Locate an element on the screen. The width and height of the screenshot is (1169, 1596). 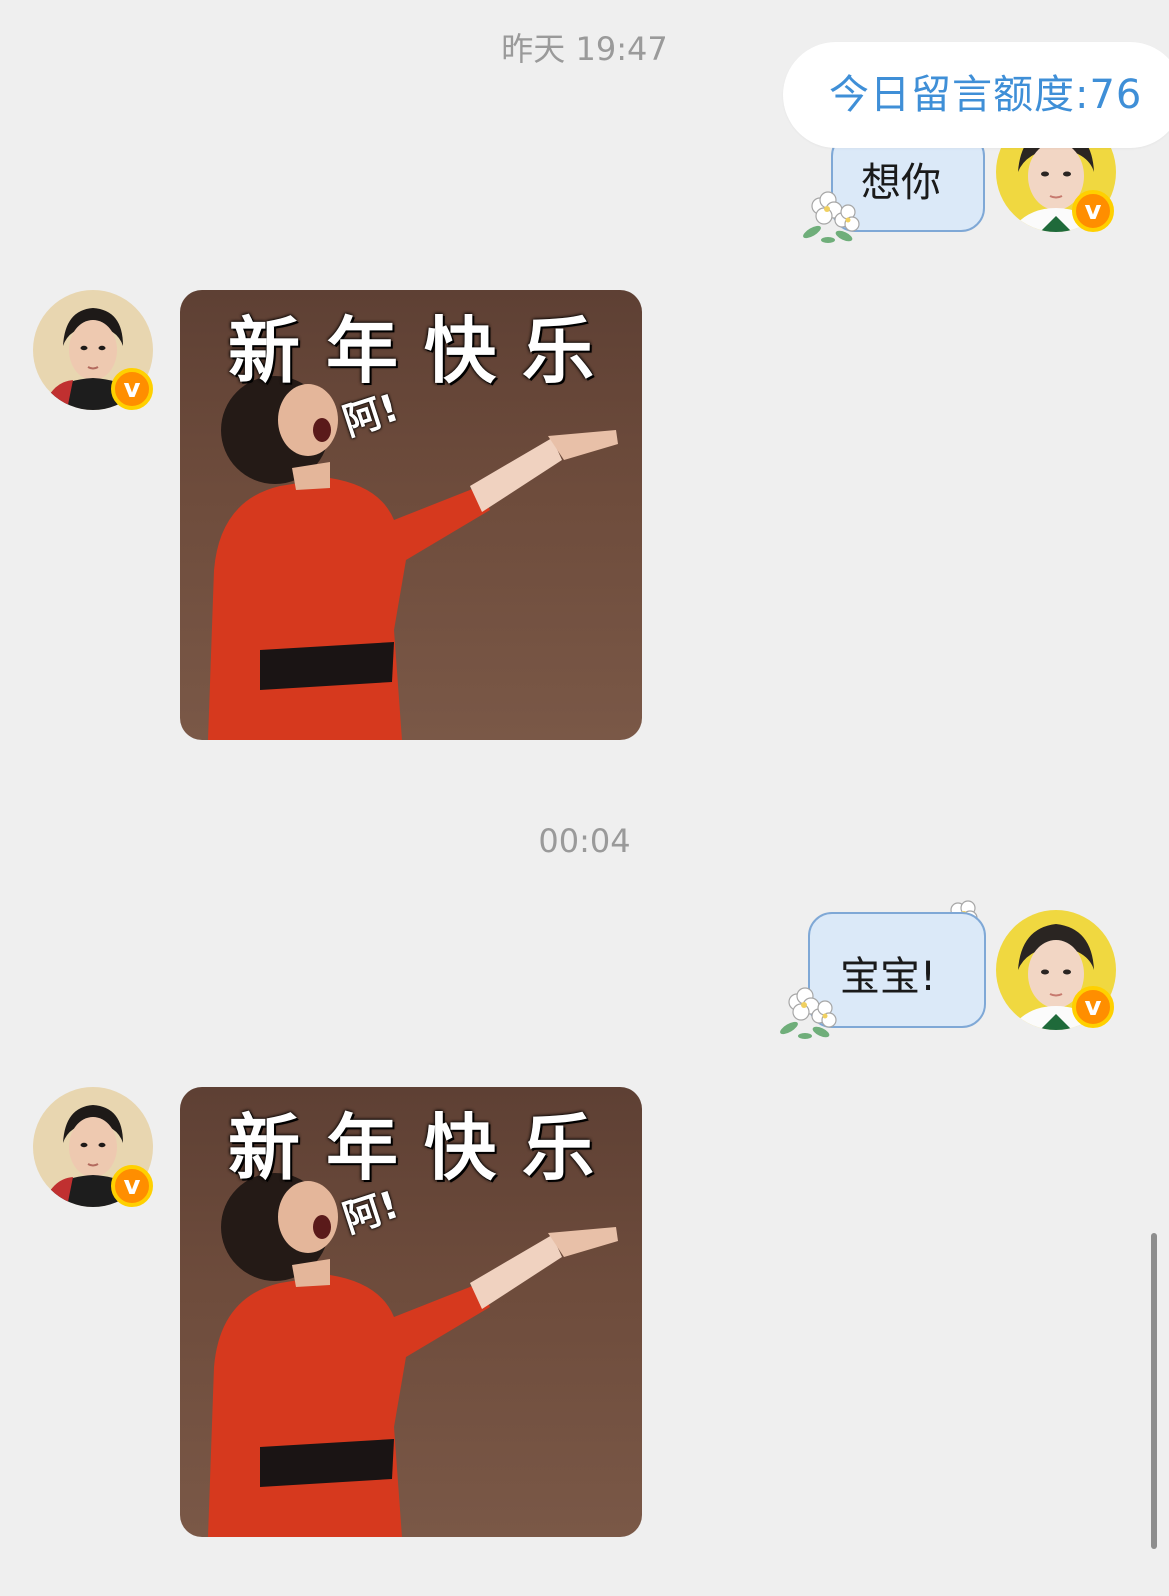
message-quota-pill: 今日留言额度:76 is located at coordinates (976, 95).